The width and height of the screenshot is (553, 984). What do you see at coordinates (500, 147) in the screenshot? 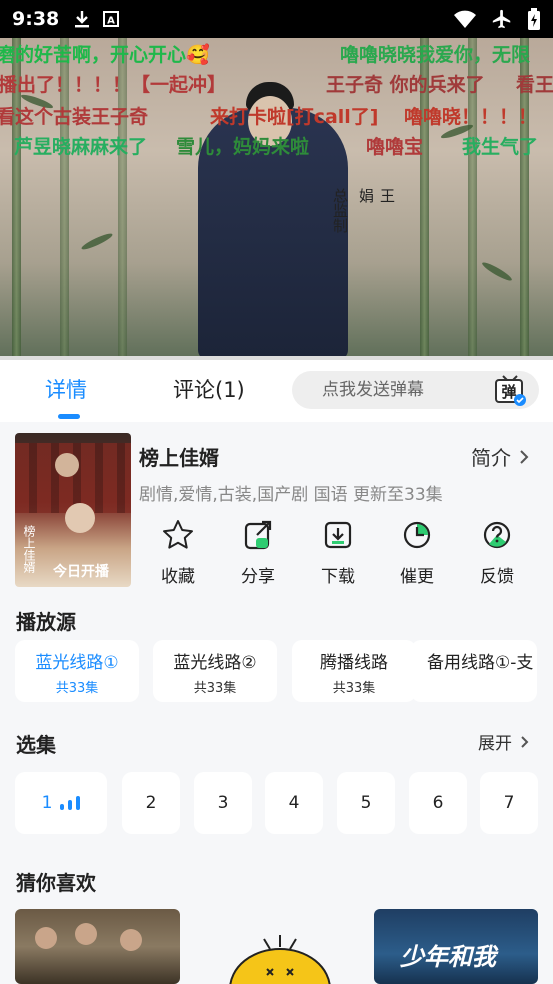
I see `danmaku-item: 我生气了` at bounding box center [500, 147].